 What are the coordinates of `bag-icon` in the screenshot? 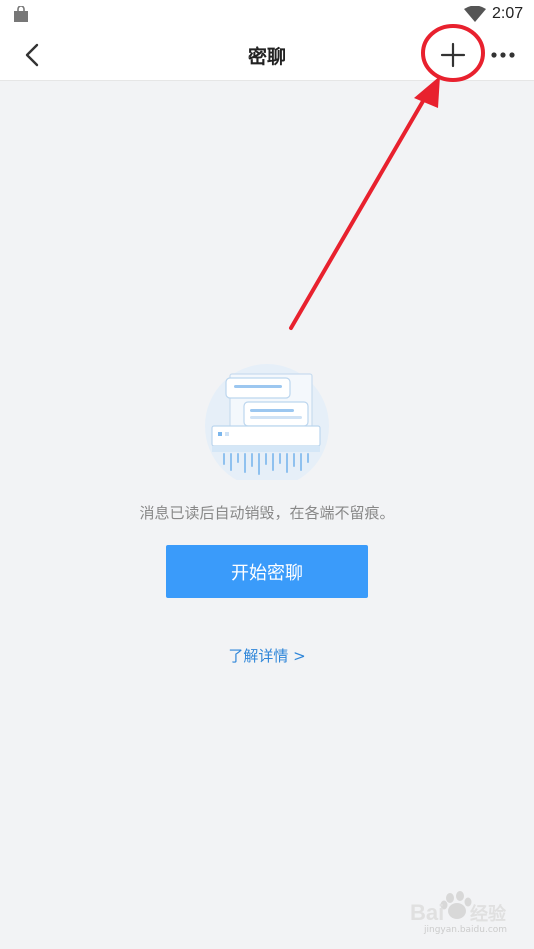 It's located at (21, 16).